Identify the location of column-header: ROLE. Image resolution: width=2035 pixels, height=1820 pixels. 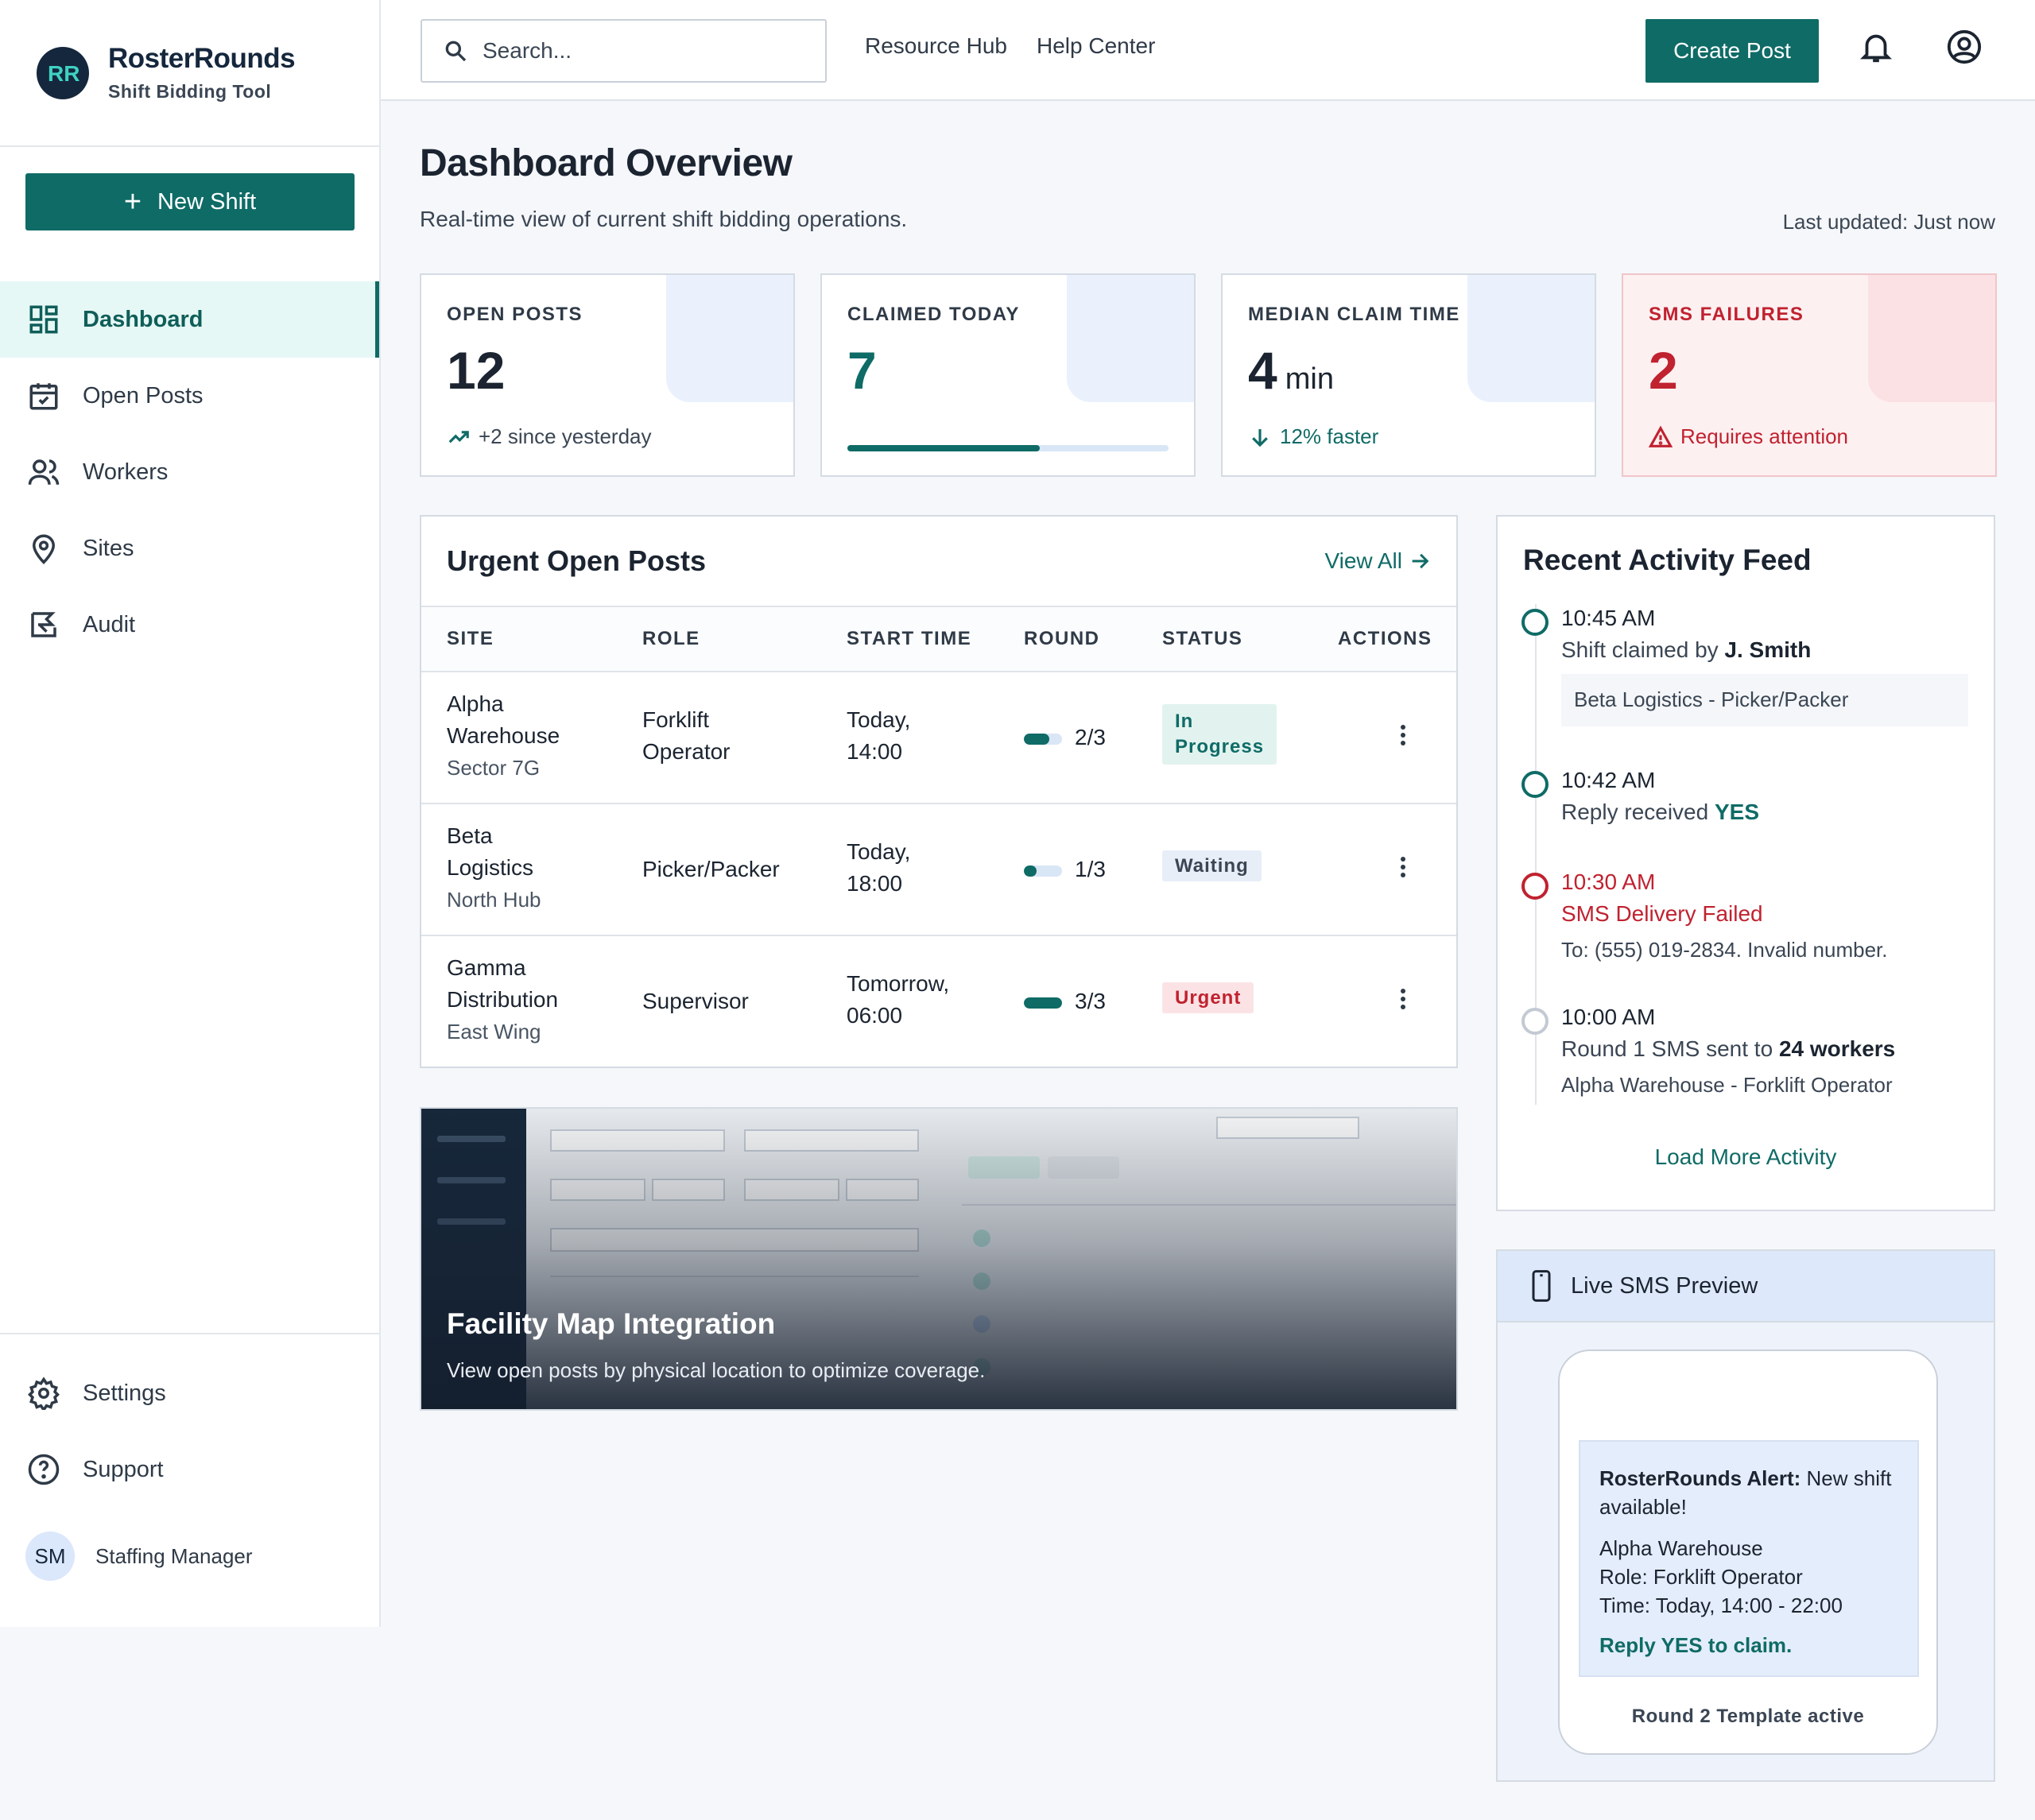
(671, 639).